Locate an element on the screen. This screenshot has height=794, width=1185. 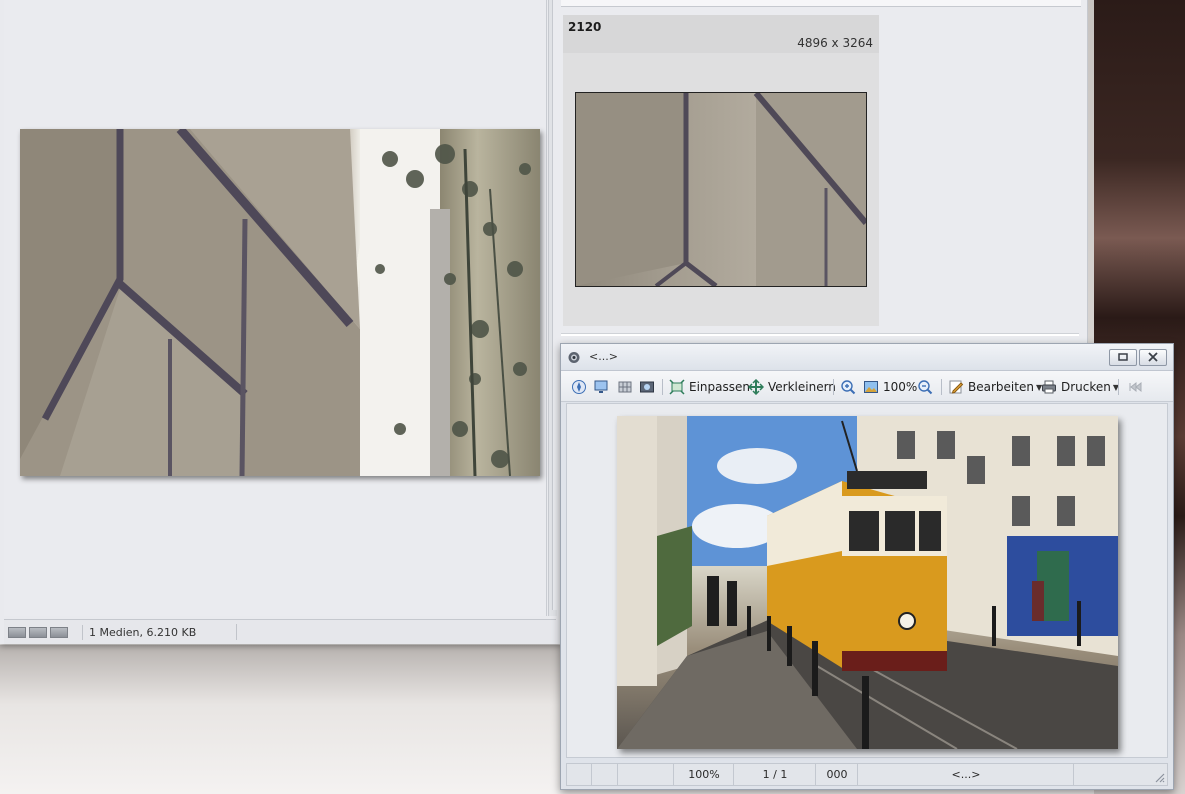
close-button is located at coordinates (1153, 357).